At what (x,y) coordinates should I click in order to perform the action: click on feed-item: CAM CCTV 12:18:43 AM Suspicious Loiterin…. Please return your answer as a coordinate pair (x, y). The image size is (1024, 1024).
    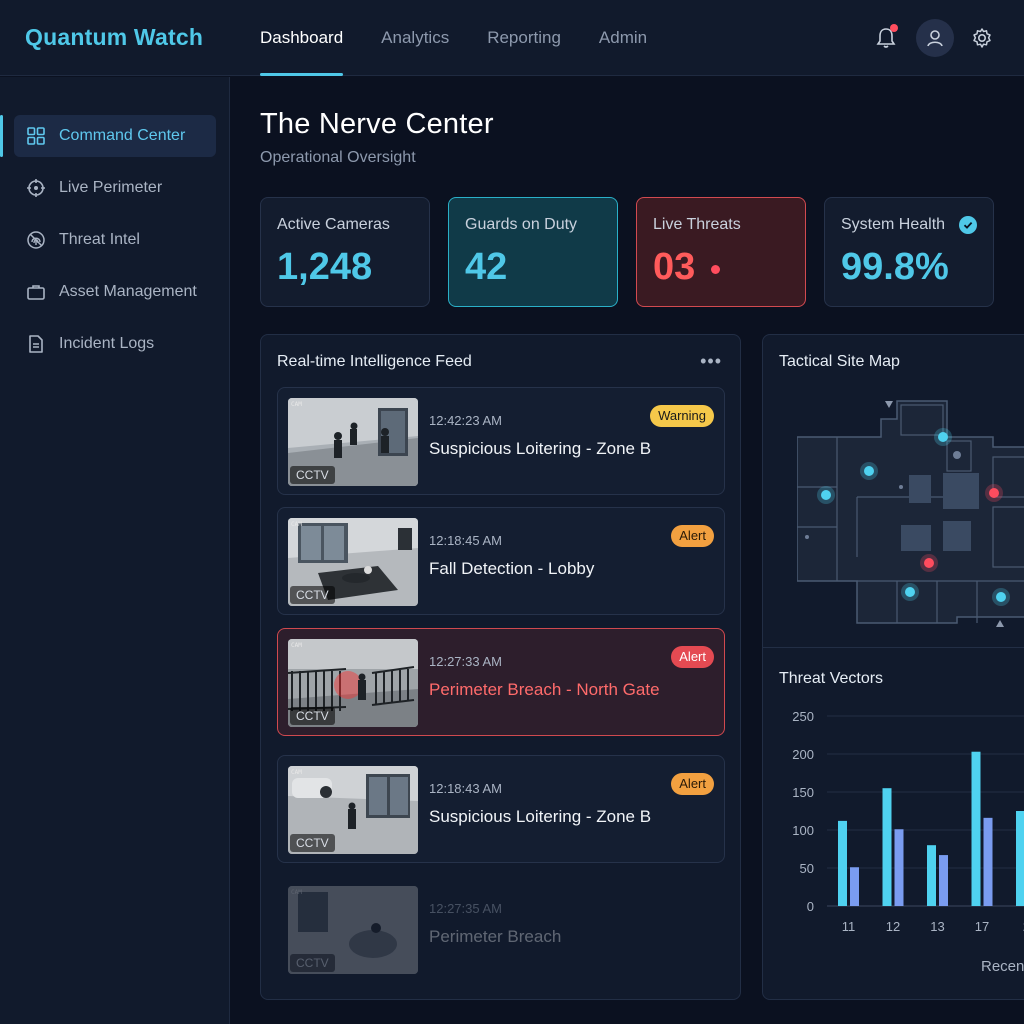
    Looking at the image, I should click on (501, 809).